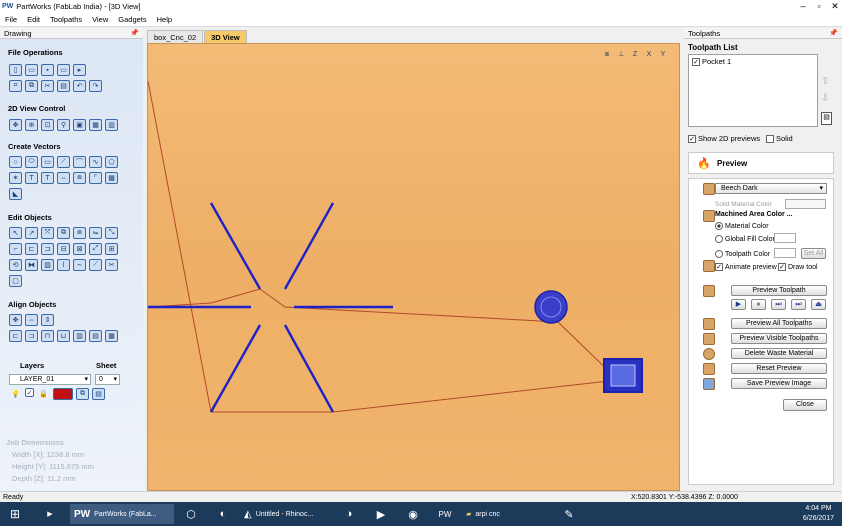 The width and height of the screenshot is (842, 526). I want to click on align-mid-h-icon: ▥, so click(79, 336).